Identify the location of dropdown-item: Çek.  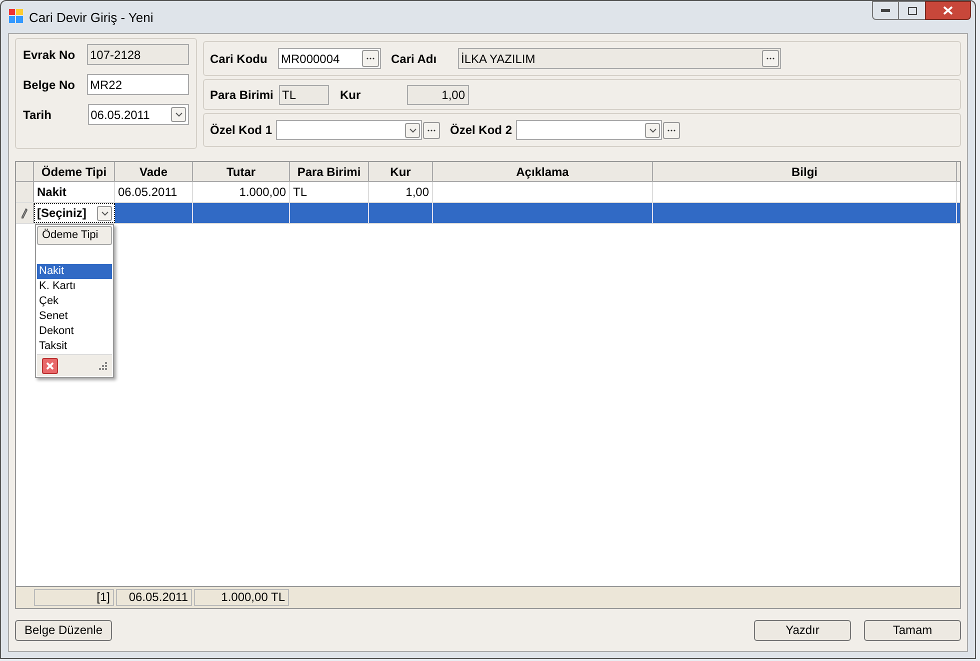
(74, 301).